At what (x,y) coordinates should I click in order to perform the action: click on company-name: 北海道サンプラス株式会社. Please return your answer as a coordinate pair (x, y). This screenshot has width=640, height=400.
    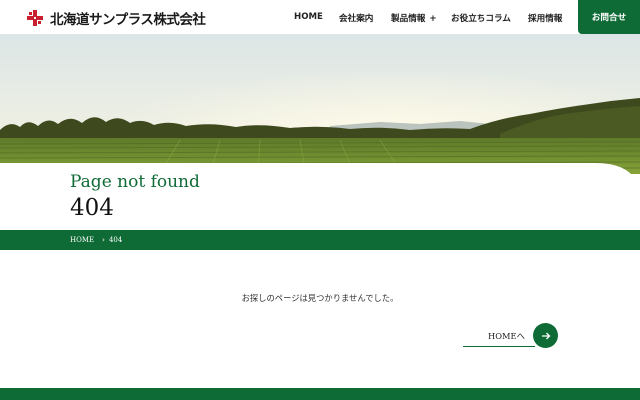
    Looking at the image, I should click on (128, 20).